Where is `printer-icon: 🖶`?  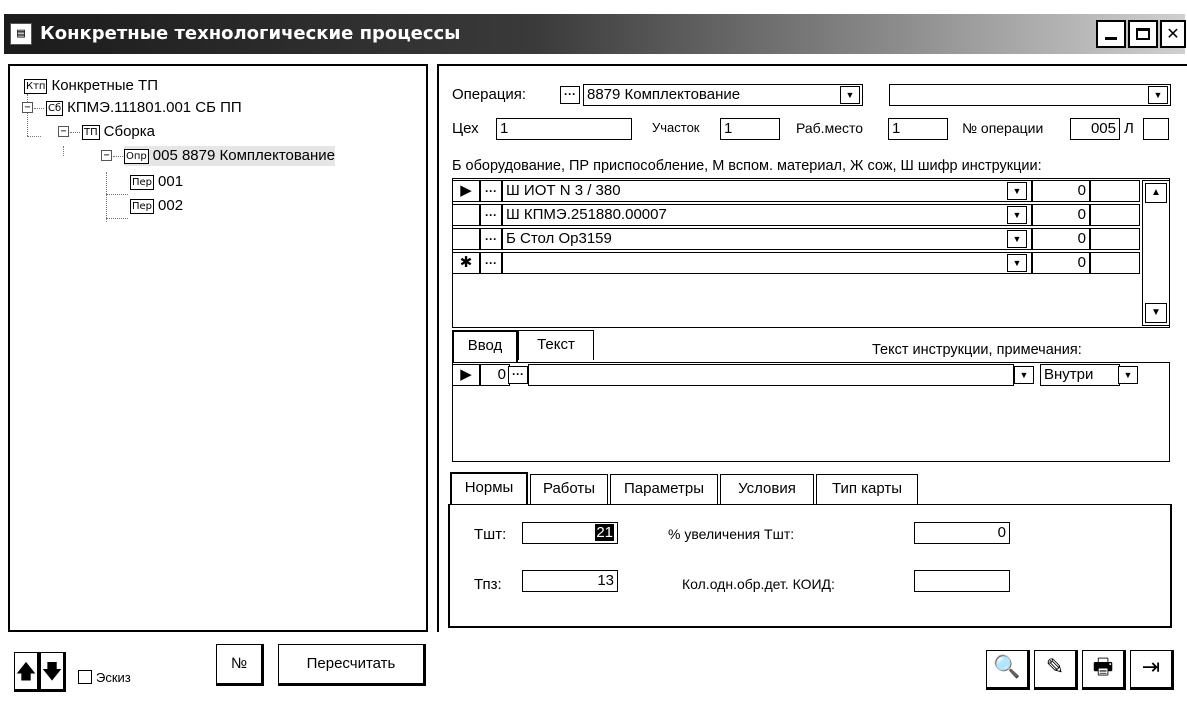 printer-icon: 🖶 is located at coordinates (1103, 667).